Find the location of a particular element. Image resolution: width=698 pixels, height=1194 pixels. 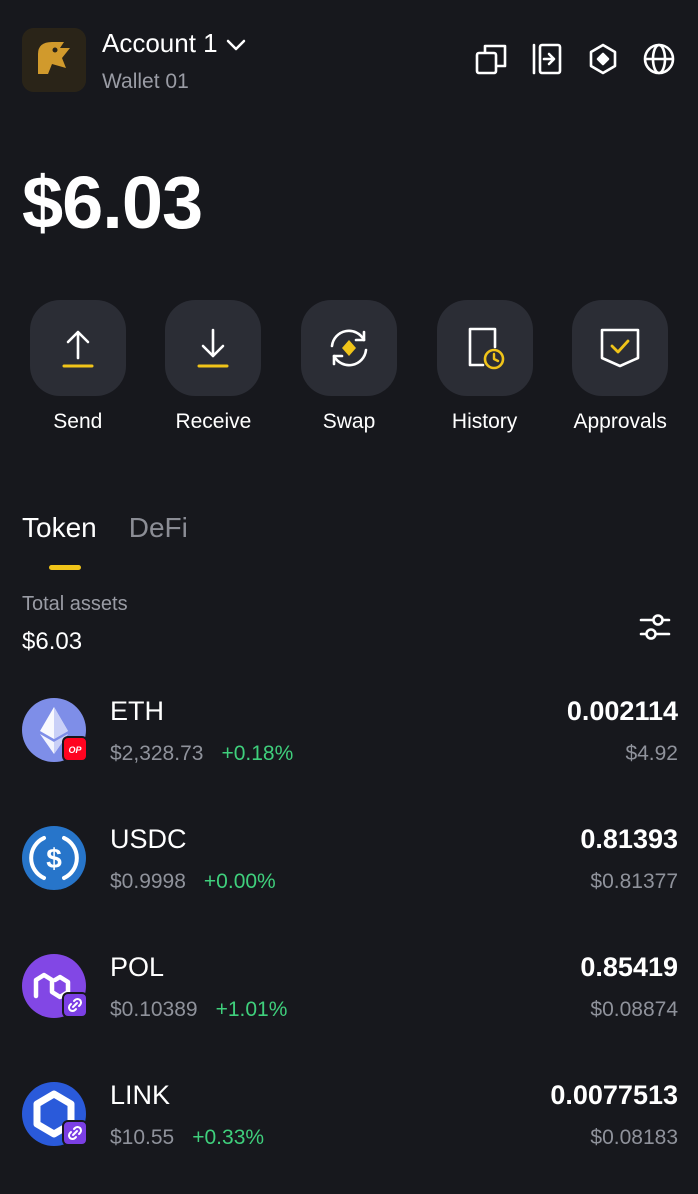

history-icon is located at coordinates (486, 348).